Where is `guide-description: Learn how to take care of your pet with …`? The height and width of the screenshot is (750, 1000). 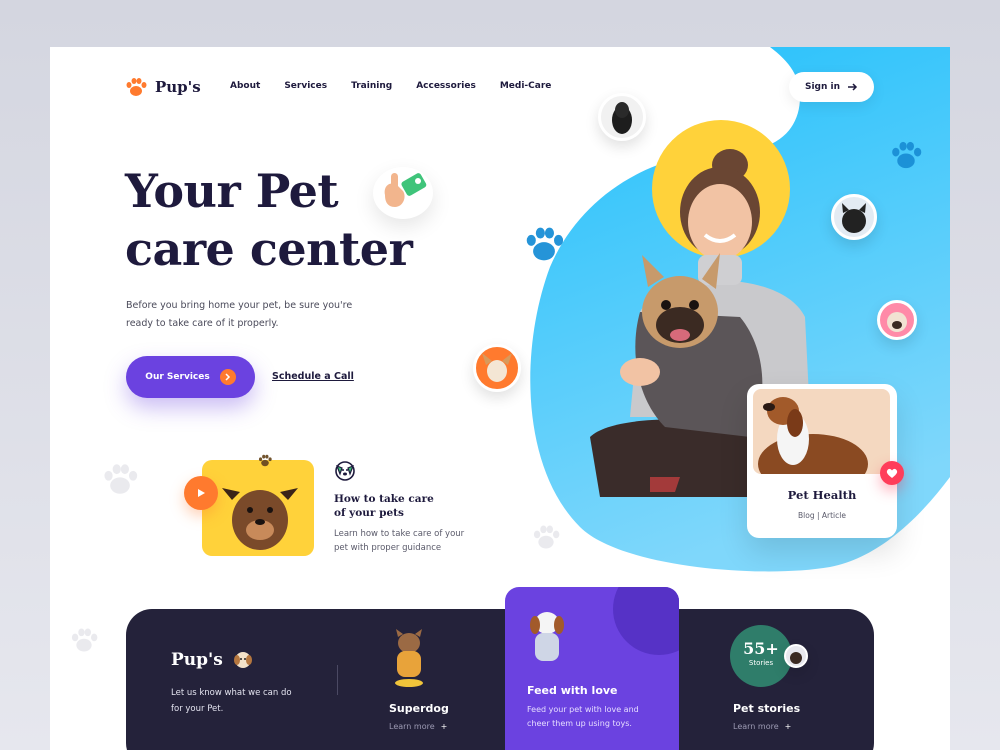
guide-description: Learn how to take care of your pet with … is located at coordinates (399, 541).